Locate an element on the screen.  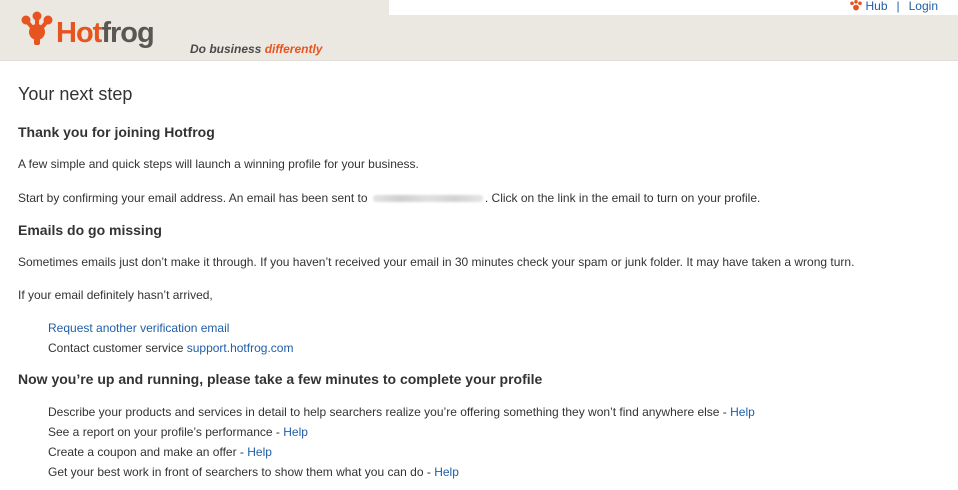
resend-verification-link: Request another verification email is located at coordinates (138, 328).